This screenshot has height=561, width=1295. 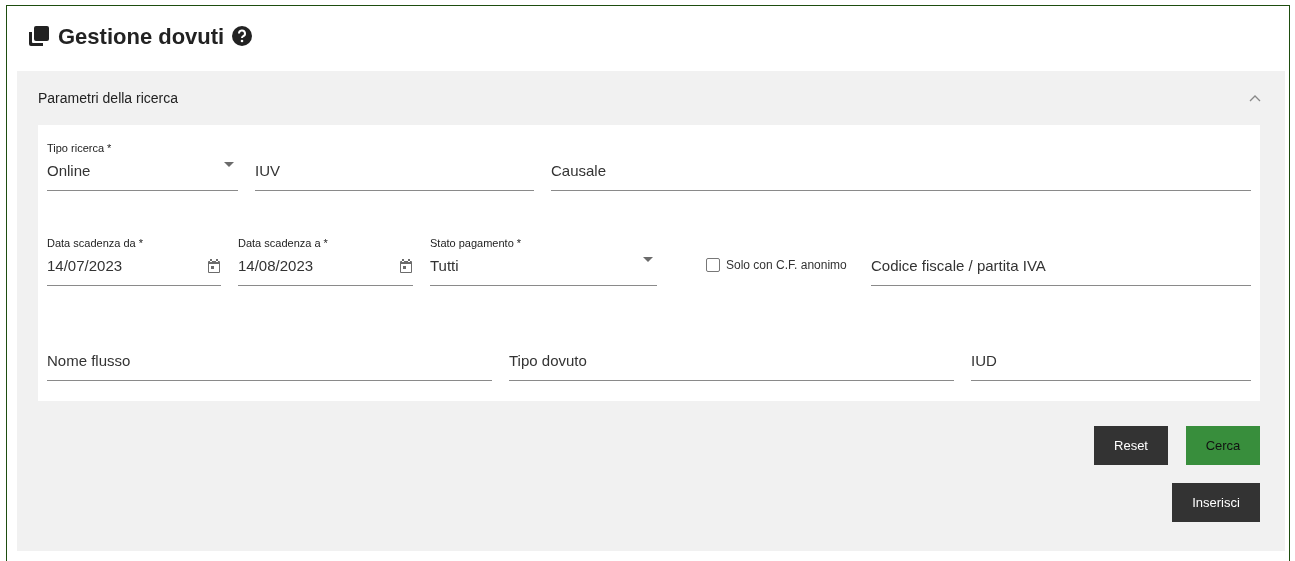 I want to click on help-icon, so click(x=242, y=36).